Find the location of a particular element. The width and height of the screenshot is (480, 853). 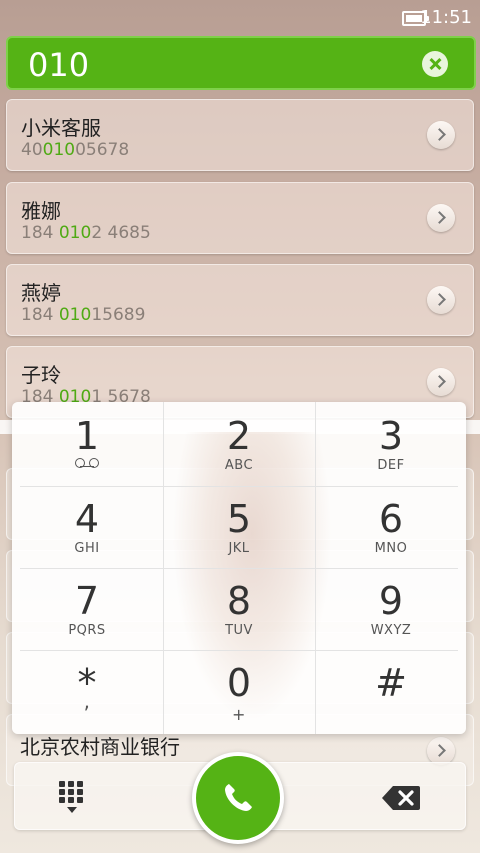

key-letters: MNO is located at coordinates (391, 548).